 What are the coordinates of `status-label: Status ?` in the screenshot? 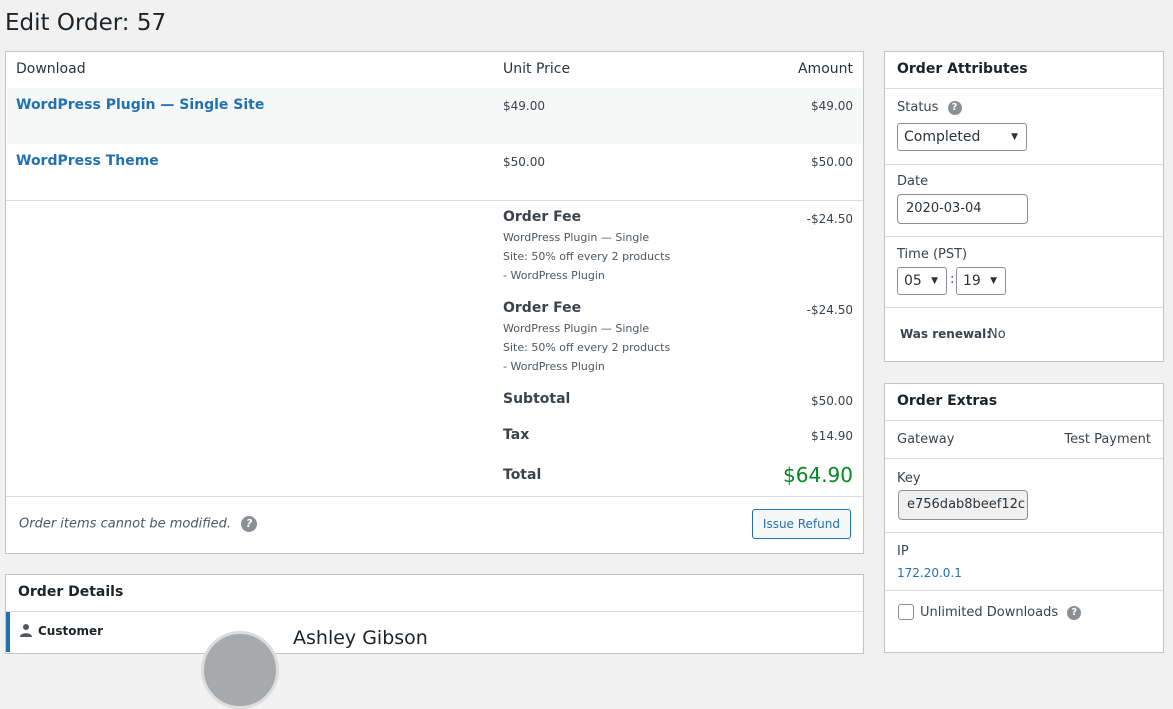 It's located at (929, 107).